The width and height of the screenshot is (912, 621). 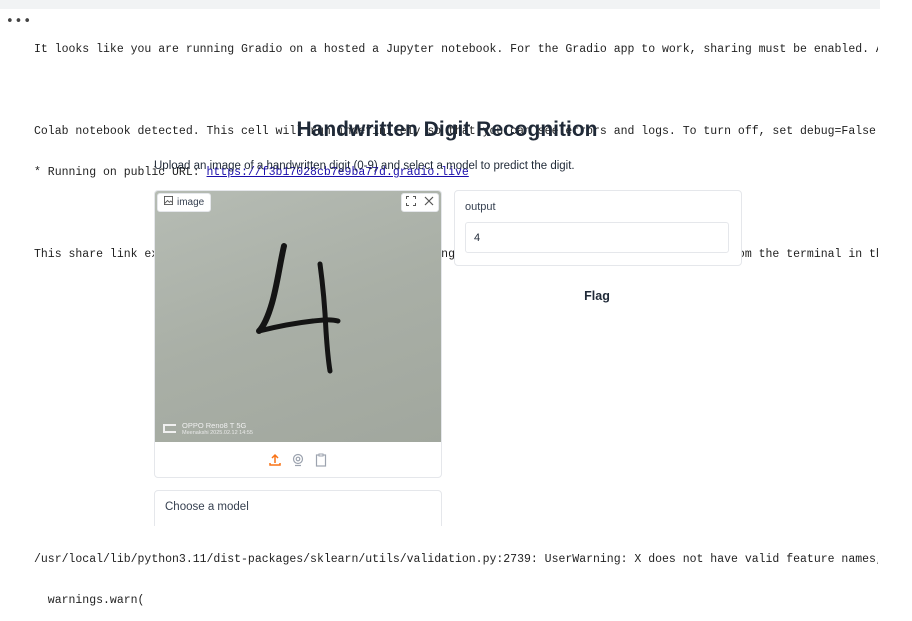 What do you see at coordinates (89, 600) in the screenshot?
I see `warning-line: warnings.warn(` at bounding box center [89, 600].